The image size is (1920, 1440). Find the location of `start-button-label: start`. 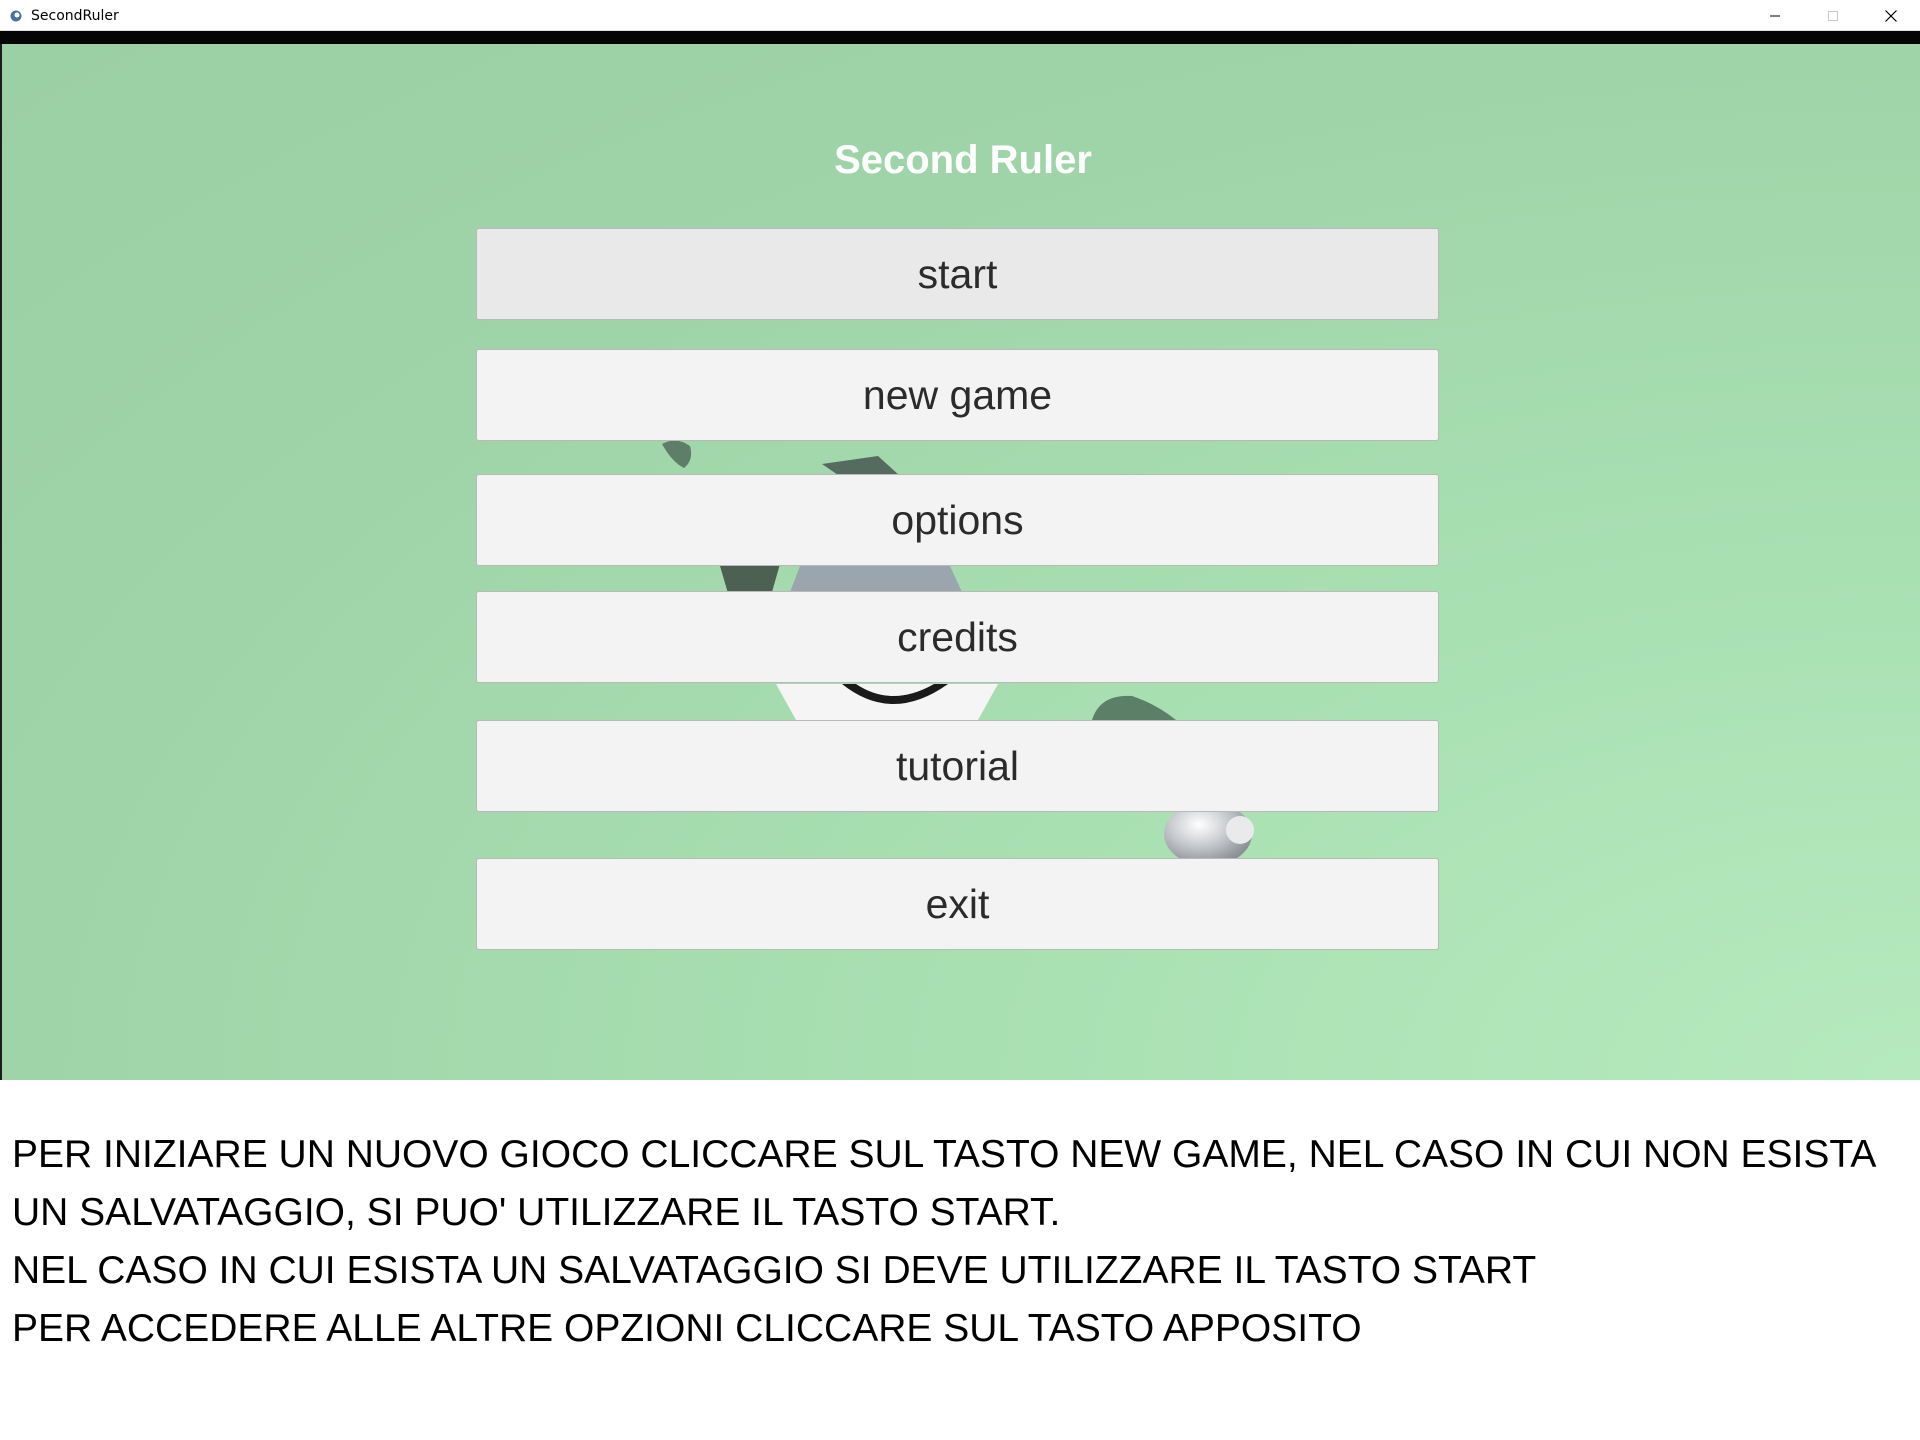

start-button-label: start is located at coordinates (957, 273).